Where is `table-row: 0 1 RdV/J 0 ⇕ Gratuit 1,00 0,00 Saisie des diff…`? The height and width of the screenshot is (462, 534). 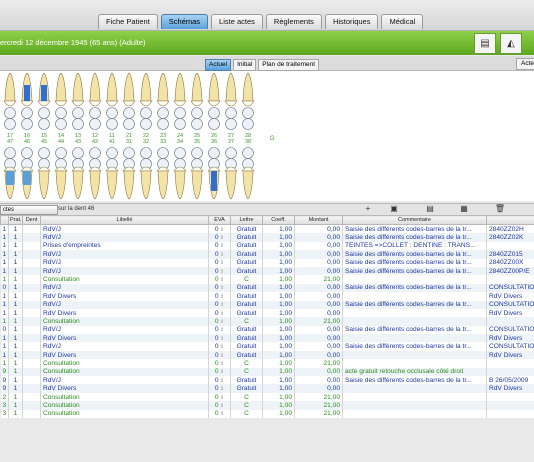
table-row: 0 1 RdV/J 0 ⇕ Gratuit 1,00 0,00 Saisie des diff… is located at coordinates (267, 288).